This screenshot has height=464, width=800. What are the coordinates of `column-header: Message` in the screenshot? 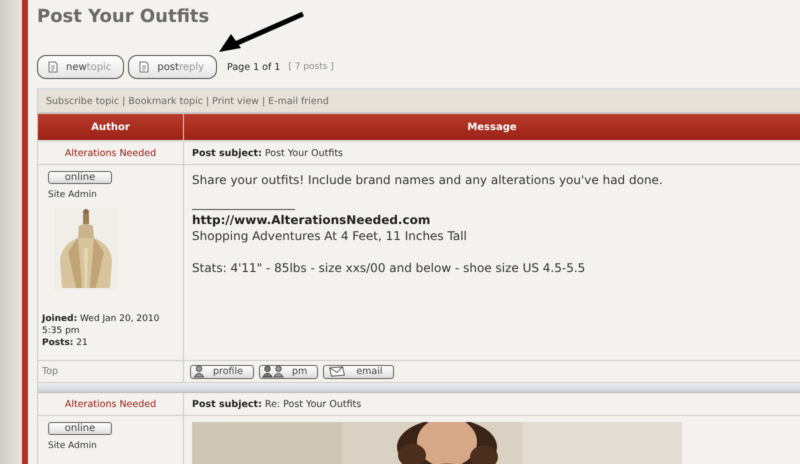 It's located at (492, 127).